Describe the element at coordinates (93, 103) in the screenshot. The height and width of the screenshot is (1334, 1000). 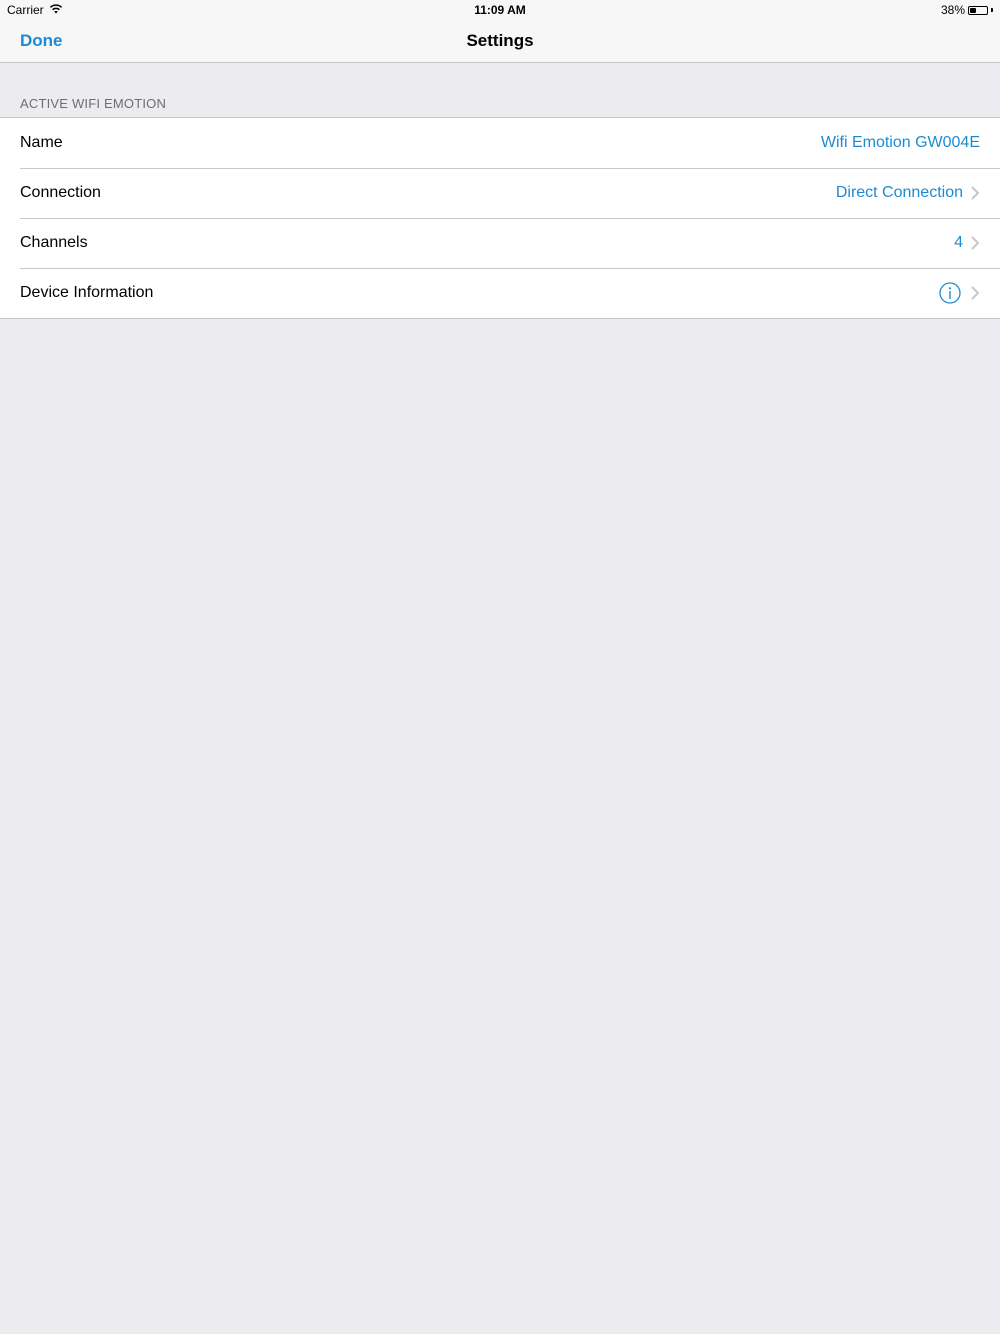
I see `section-header: ACTIVE WIFI EMOTION` at that location.